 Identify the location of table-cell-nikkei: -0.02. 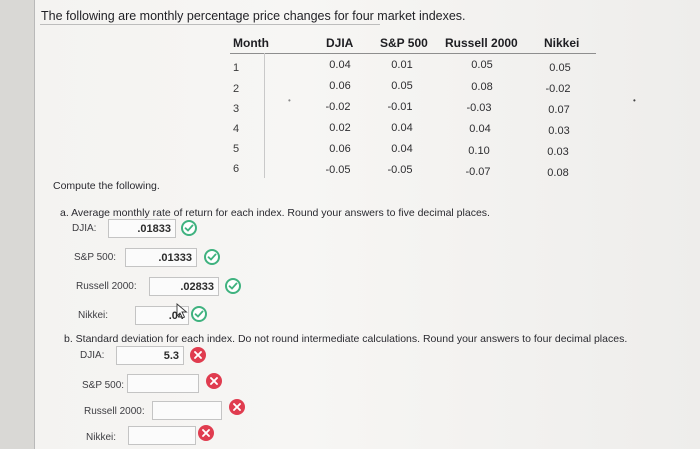
(558, 89).